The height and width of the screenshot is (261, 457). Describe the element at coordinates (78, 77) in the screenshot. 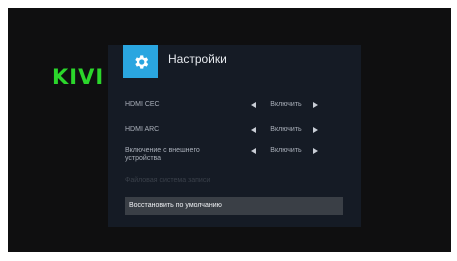

I see `brand-logo: KIVI` at that location.